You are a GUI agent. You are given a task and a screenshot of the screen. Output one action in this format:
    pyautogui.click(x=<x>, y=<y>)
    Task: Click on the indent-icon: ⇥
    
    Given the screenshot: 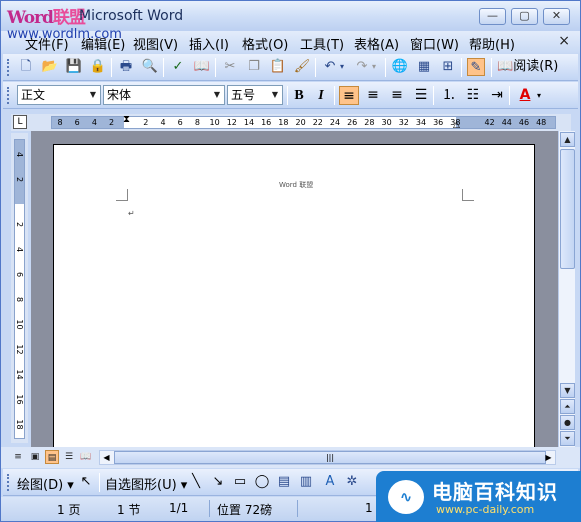 What is the action you would take?
    pyautogui.click(x=497, y=95)
    